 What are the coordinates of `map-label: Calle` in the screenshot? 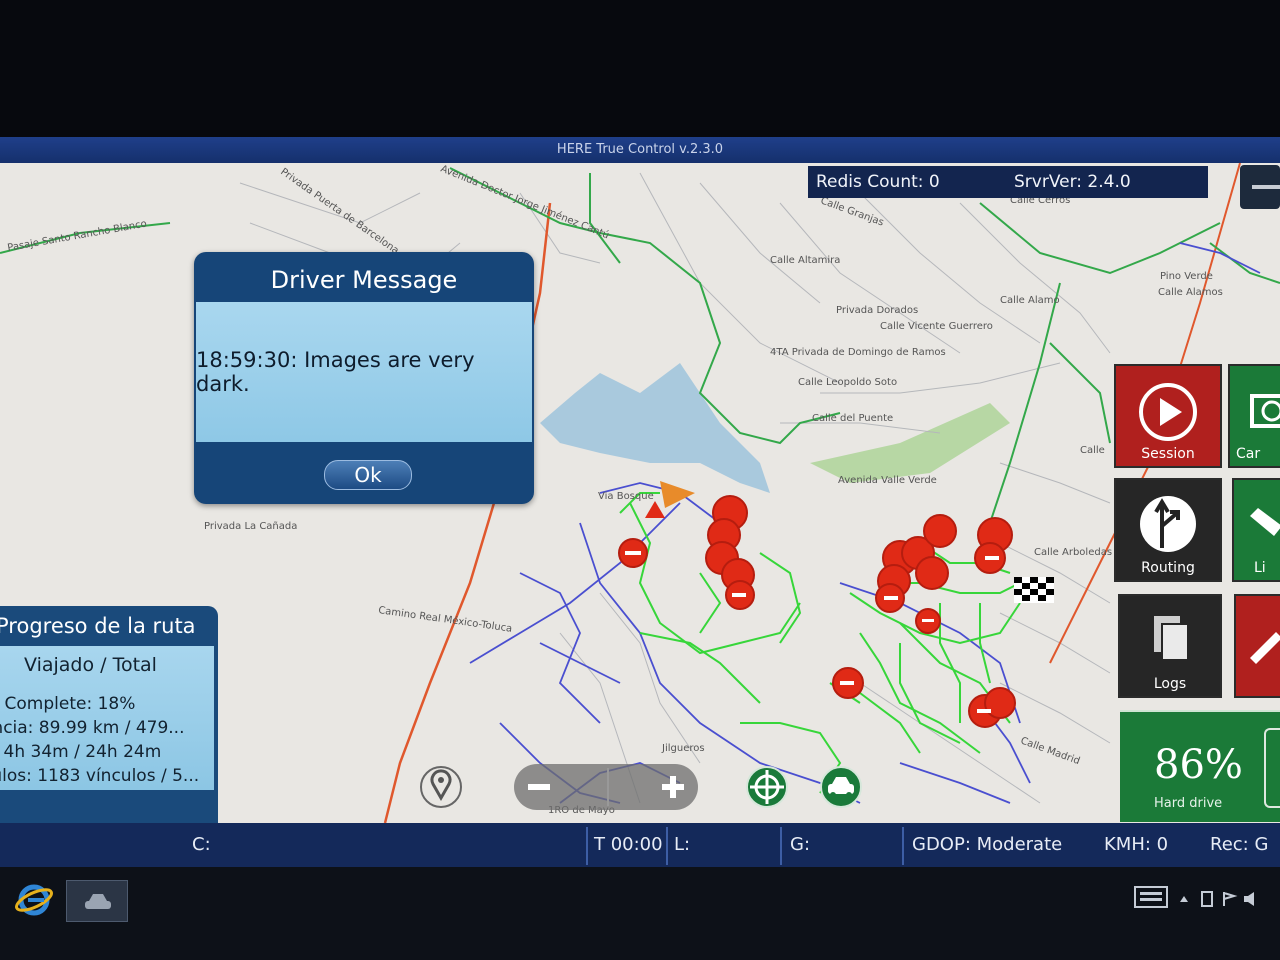 It's located at (1092, 450).